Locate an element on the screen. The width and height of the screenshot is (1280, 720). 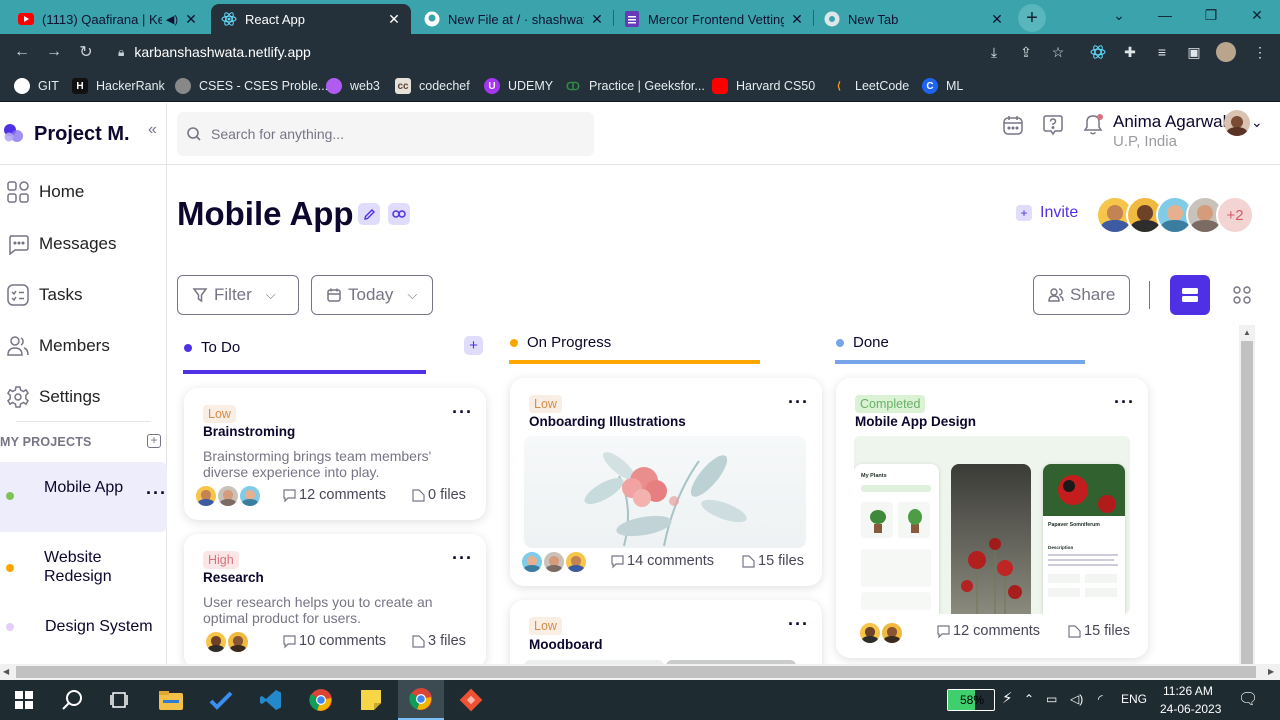
scroll-left-icon: ◀ is located at coordinates (6, 671).